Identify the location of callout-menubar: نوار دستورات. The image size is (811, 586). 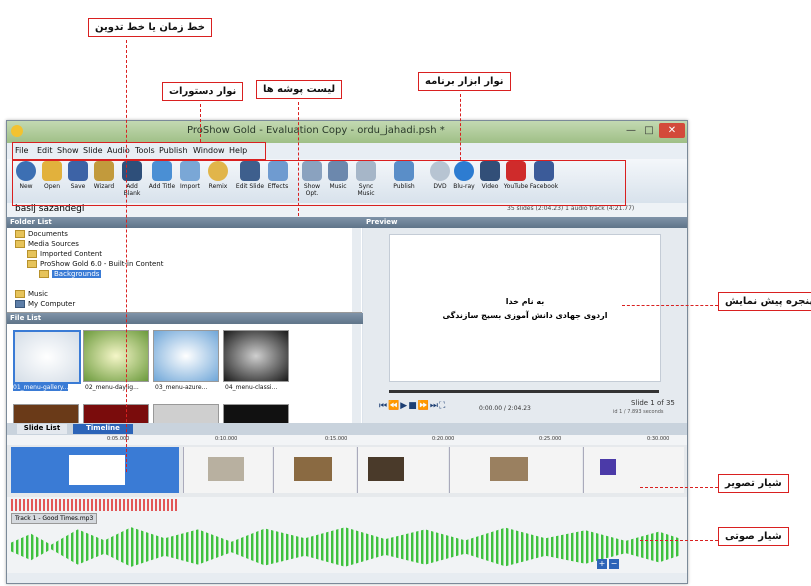
(203, 91).